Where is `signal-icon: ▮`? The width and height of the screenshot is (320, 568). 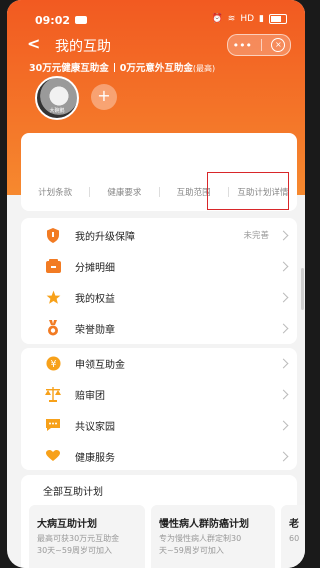
signal-icon: ▮ is located at coordinates (261, 19).